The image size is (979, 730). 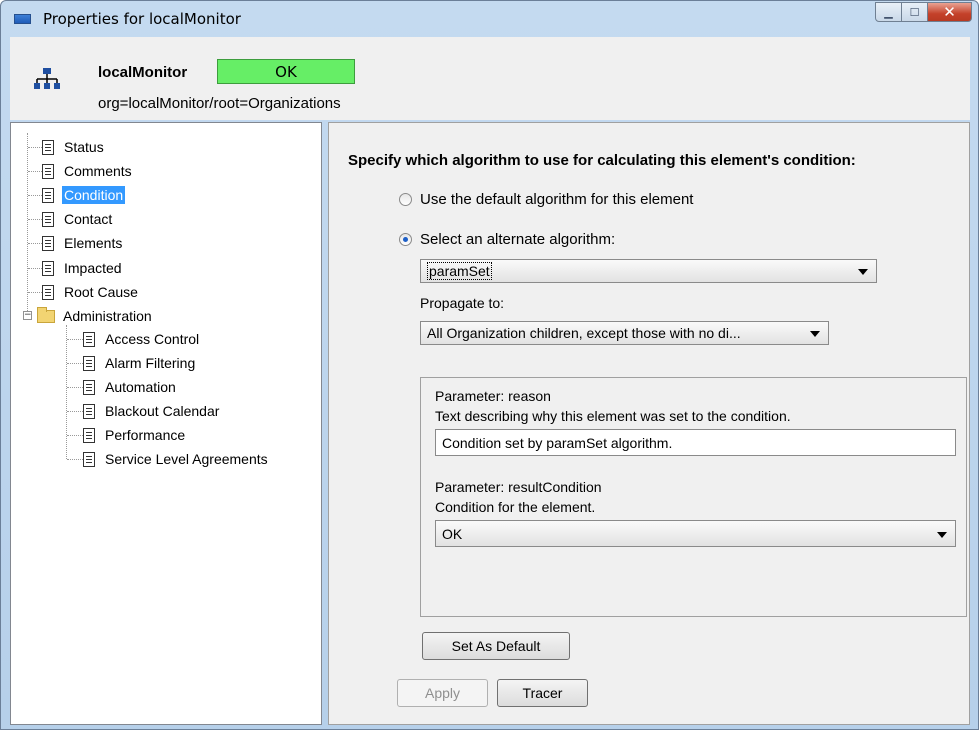 I want to click on tree-item-label: Blackout Calendar, so click(x=162, y=411).